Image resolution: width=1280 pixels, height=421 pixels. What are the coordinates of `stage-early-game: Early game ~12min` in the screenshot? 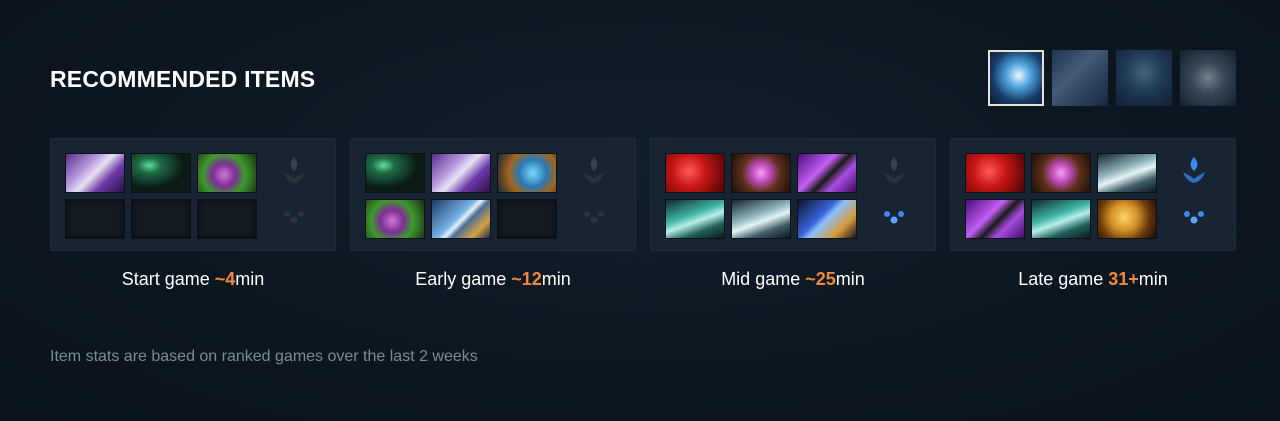 It's located at (493, 213).